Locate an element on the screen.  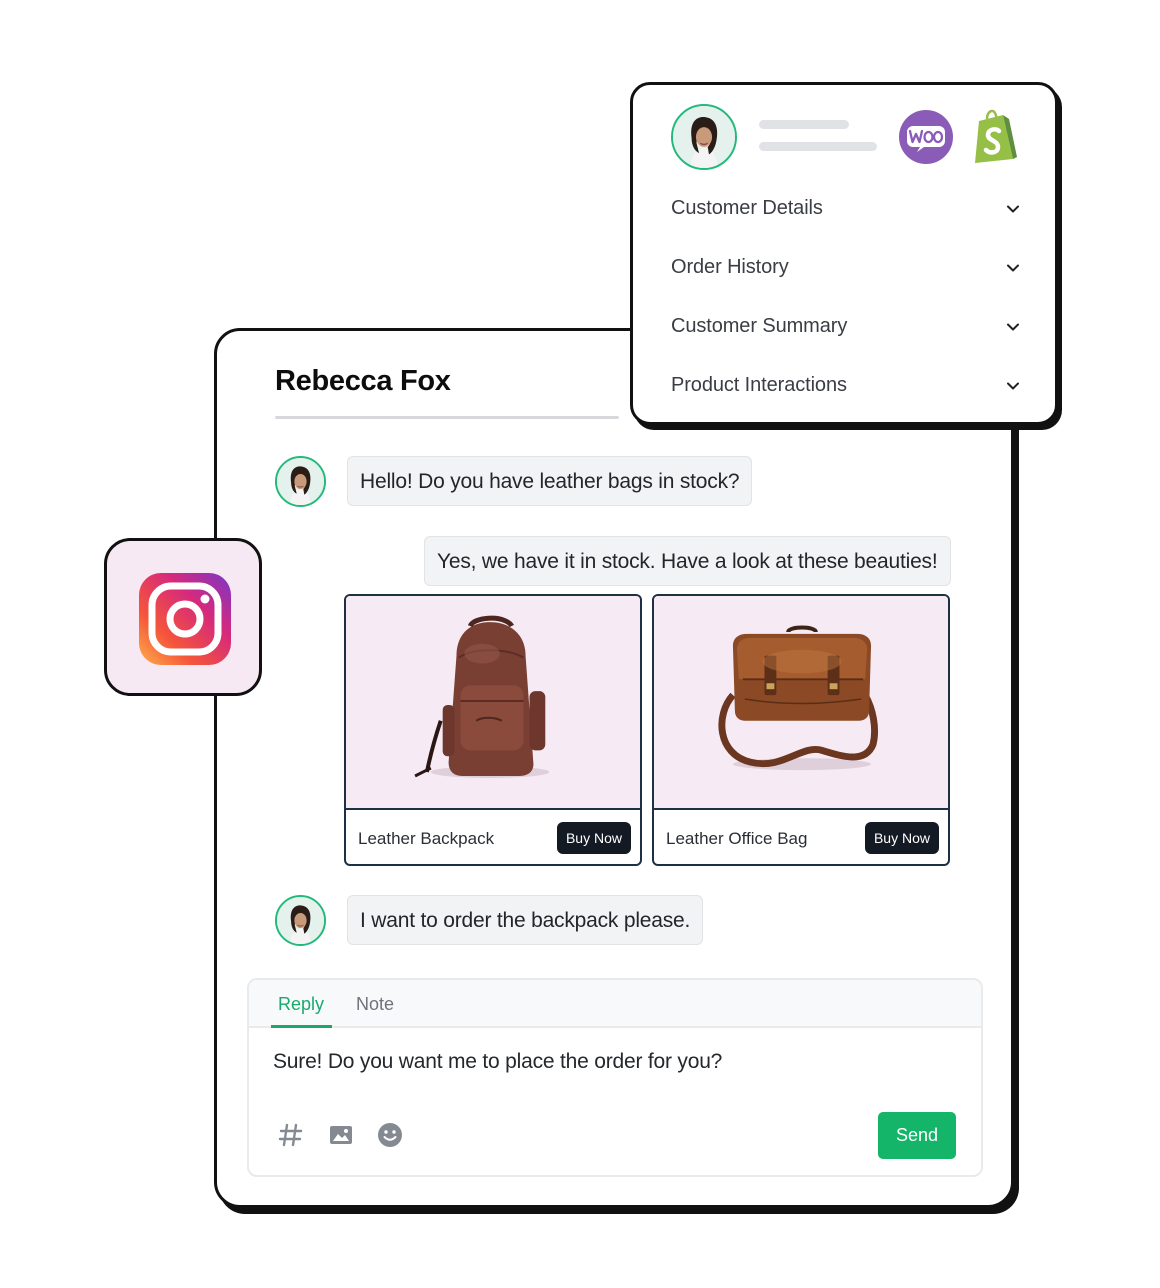
product-name: Leather Backpack is located at coordinates (426, 838).